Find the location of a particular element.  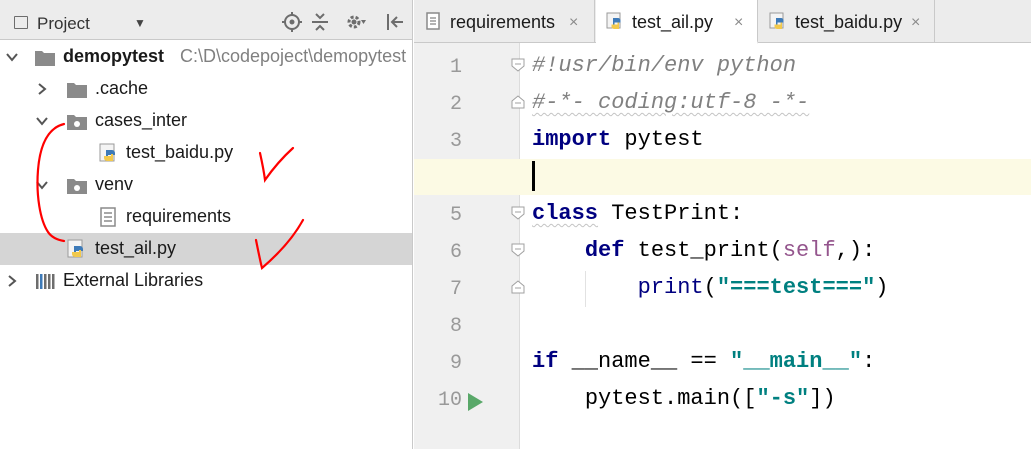

project-panel-header: Project ▼ is located at coordinates (206, 20).